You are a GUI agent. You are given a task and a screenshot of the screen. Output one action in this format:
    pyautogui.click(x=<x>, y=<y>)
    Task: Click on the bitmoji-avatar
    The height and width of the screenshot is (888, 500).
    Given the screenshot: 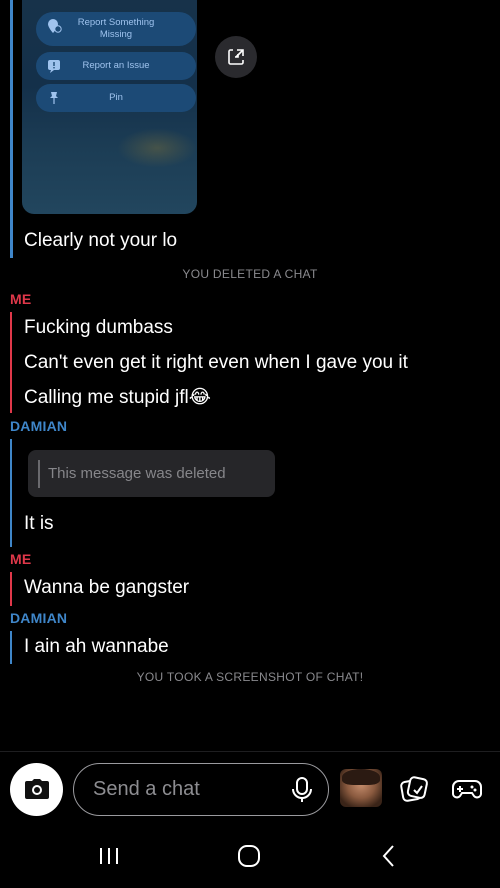 What is the action you would take?
    pyautogui.click(x=361, y=788)
    